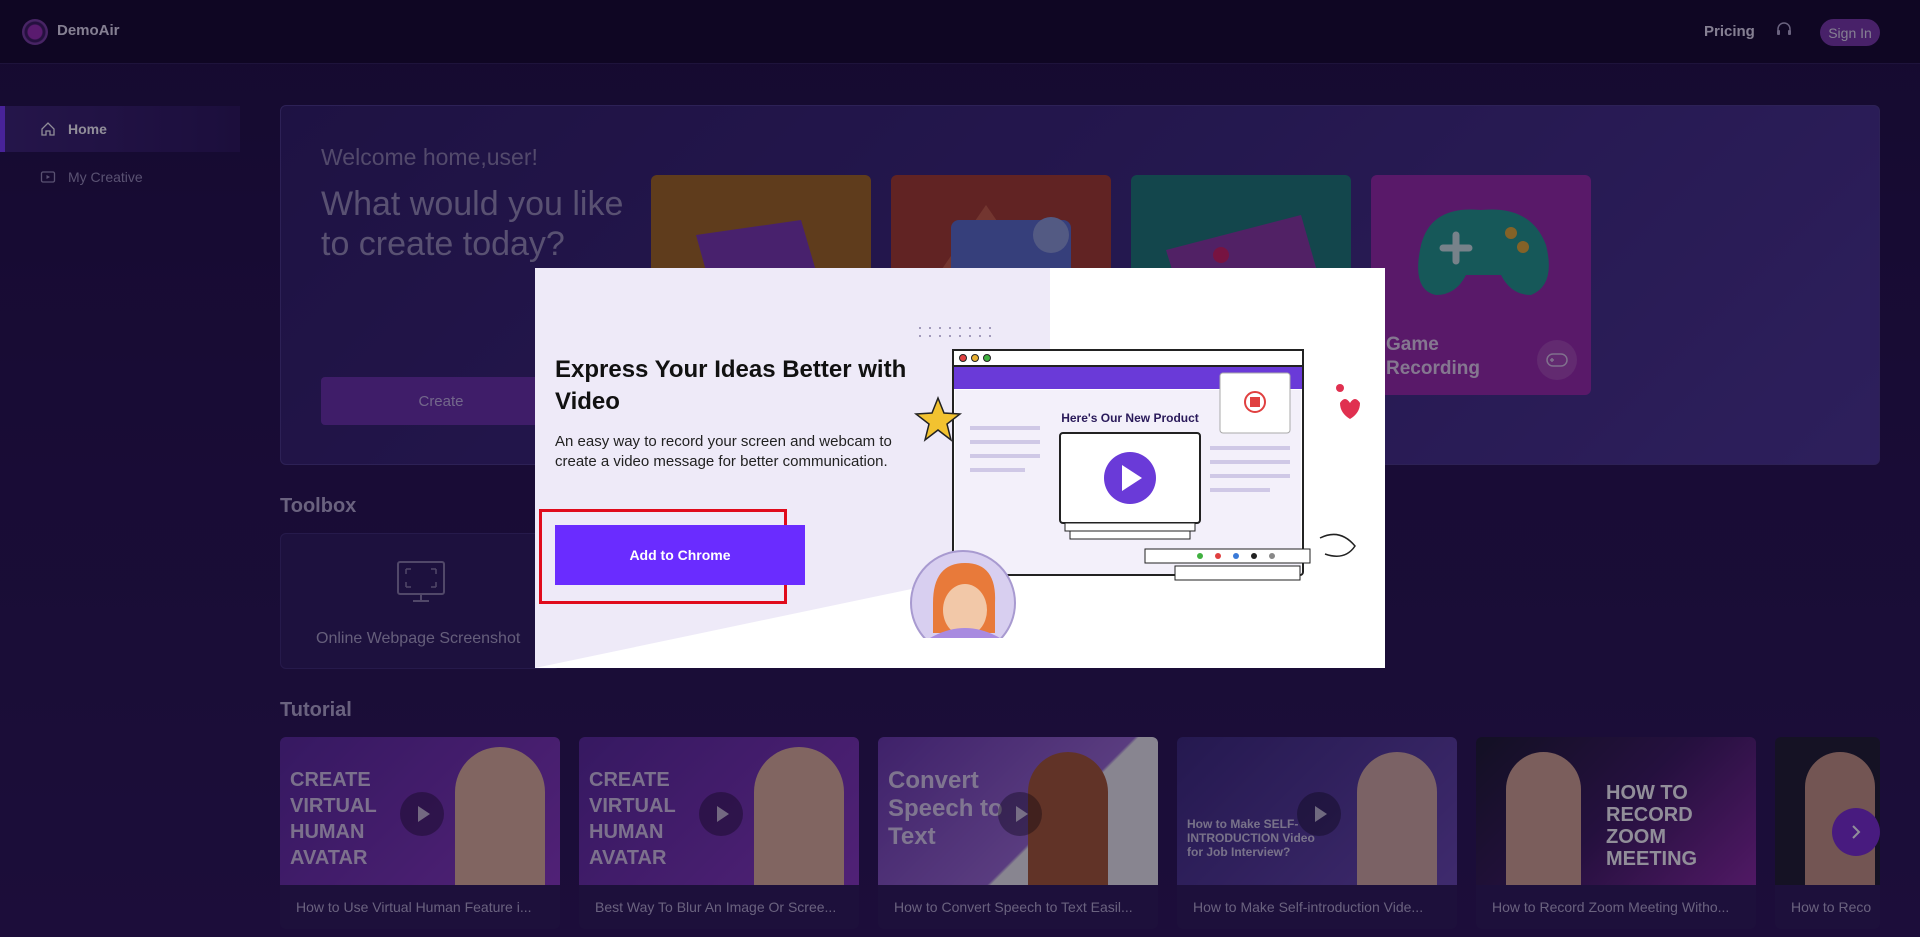 Image resolution: width=1920 pixels, height=937 pixels. What do you see at coordinates (1130, 418) in the screenshot?
I see `illustration-heading: Here's Our New Product` at bounding box center [1130, 418].